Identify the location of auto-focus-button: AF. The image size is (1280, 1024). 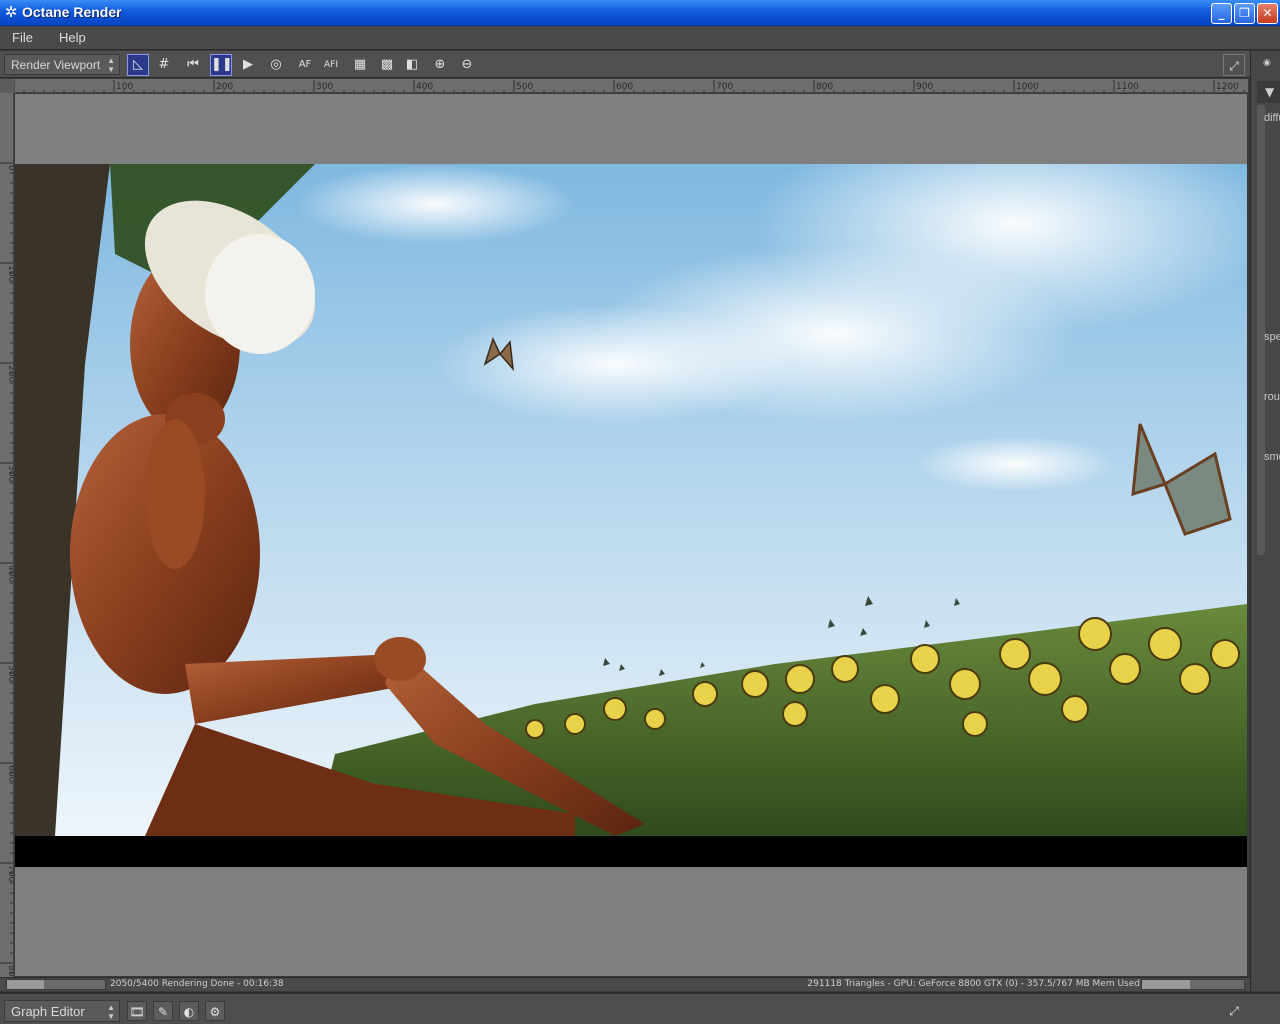
(305, 65).